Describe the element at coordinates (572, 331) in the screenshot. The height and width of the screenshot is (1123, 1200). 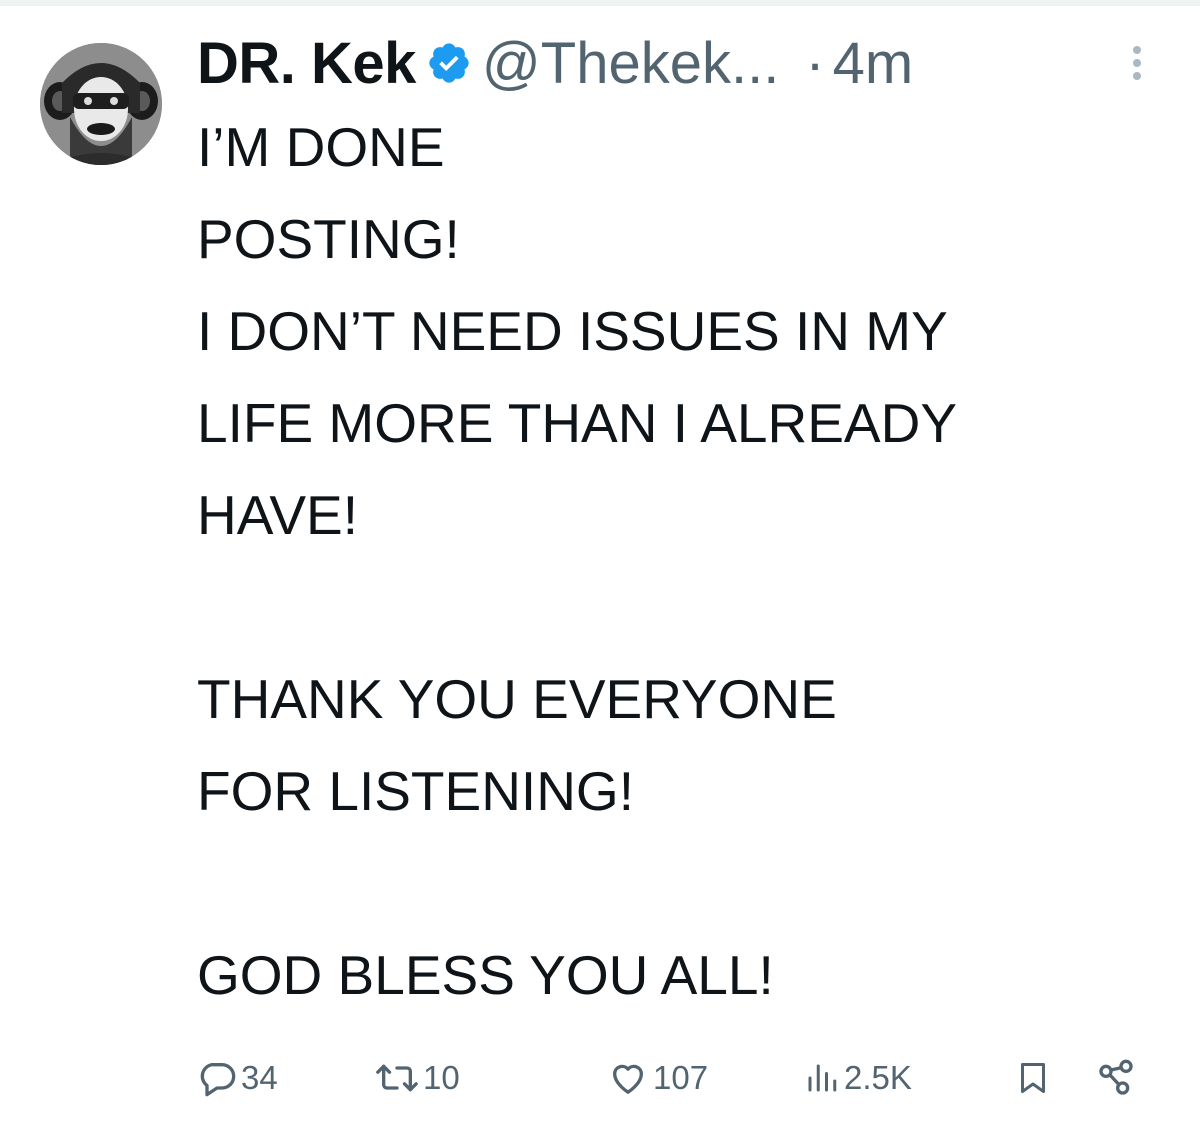
I see `tweet-text-line: I DON’T NEED ISSUES IN MY` at that location.